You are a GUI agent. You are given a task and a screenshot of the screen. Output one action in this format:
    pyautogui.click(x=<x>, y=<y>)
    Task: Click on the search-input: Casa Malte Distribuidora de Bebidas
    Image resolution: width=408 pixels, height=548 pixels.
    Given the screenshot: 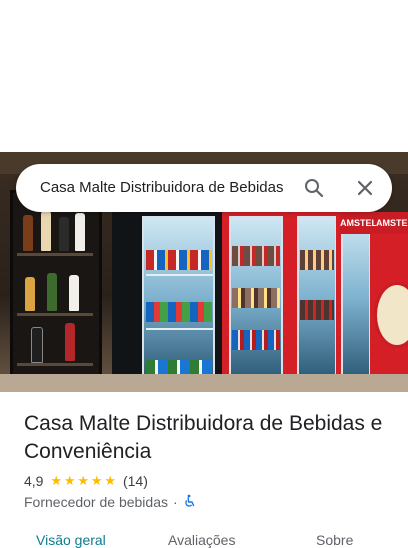 What is the action you would take?
    pyautogui.click(x=166, y=188)
    